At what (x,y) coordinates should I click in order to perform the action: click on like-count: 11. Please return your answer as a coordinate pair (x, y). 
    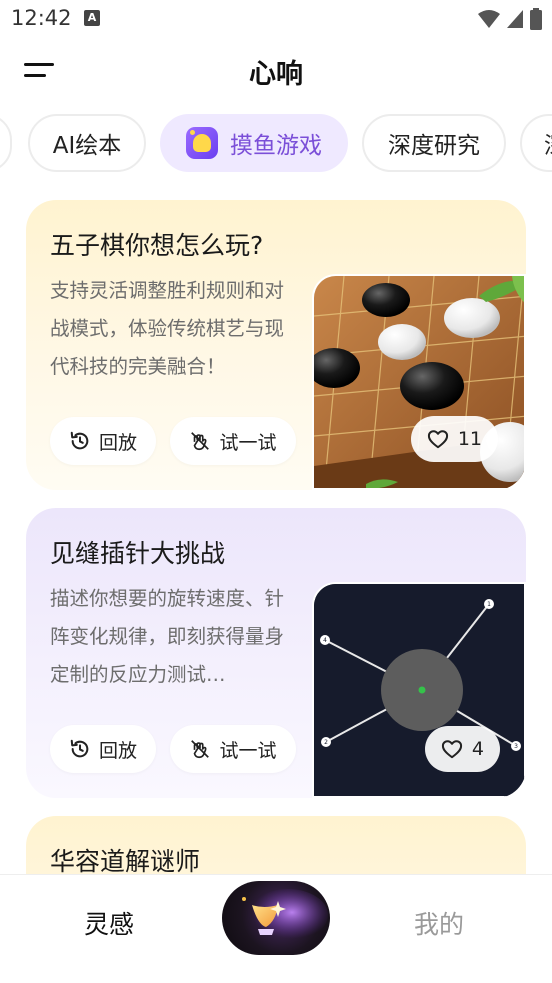
    Looking at the image, I should click on (469, 439).